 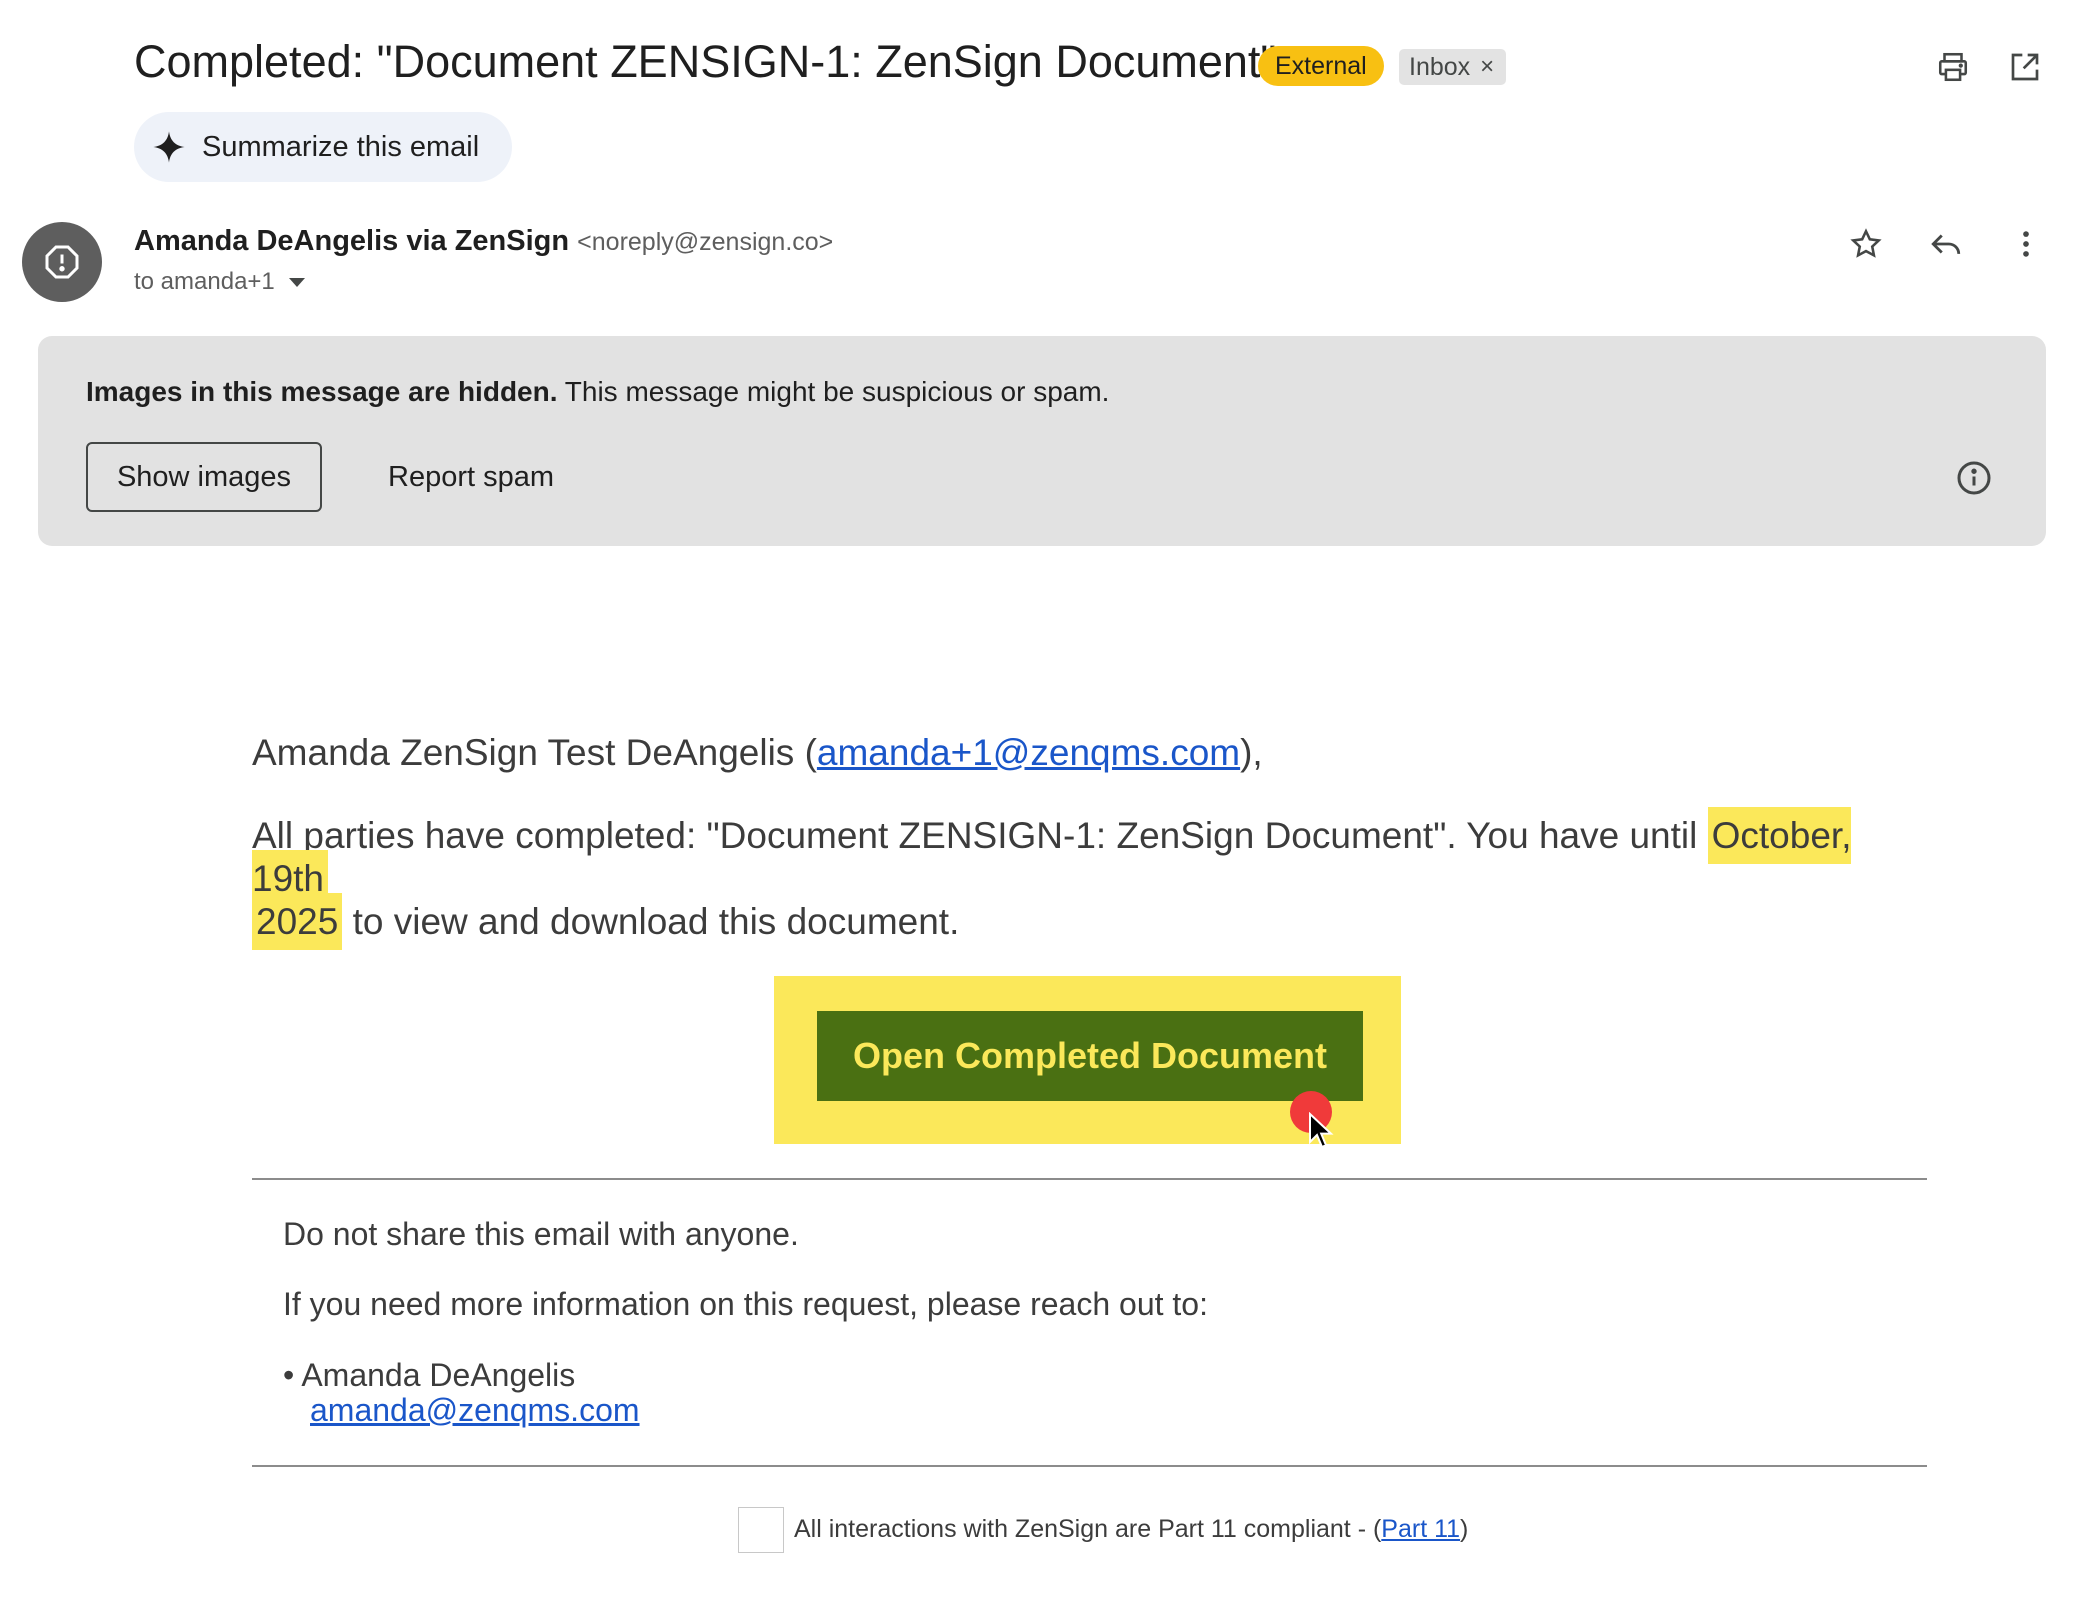 I want to click on contact-email-wrapper: amanda@zenqms.com, so click(x=475, y=1410).